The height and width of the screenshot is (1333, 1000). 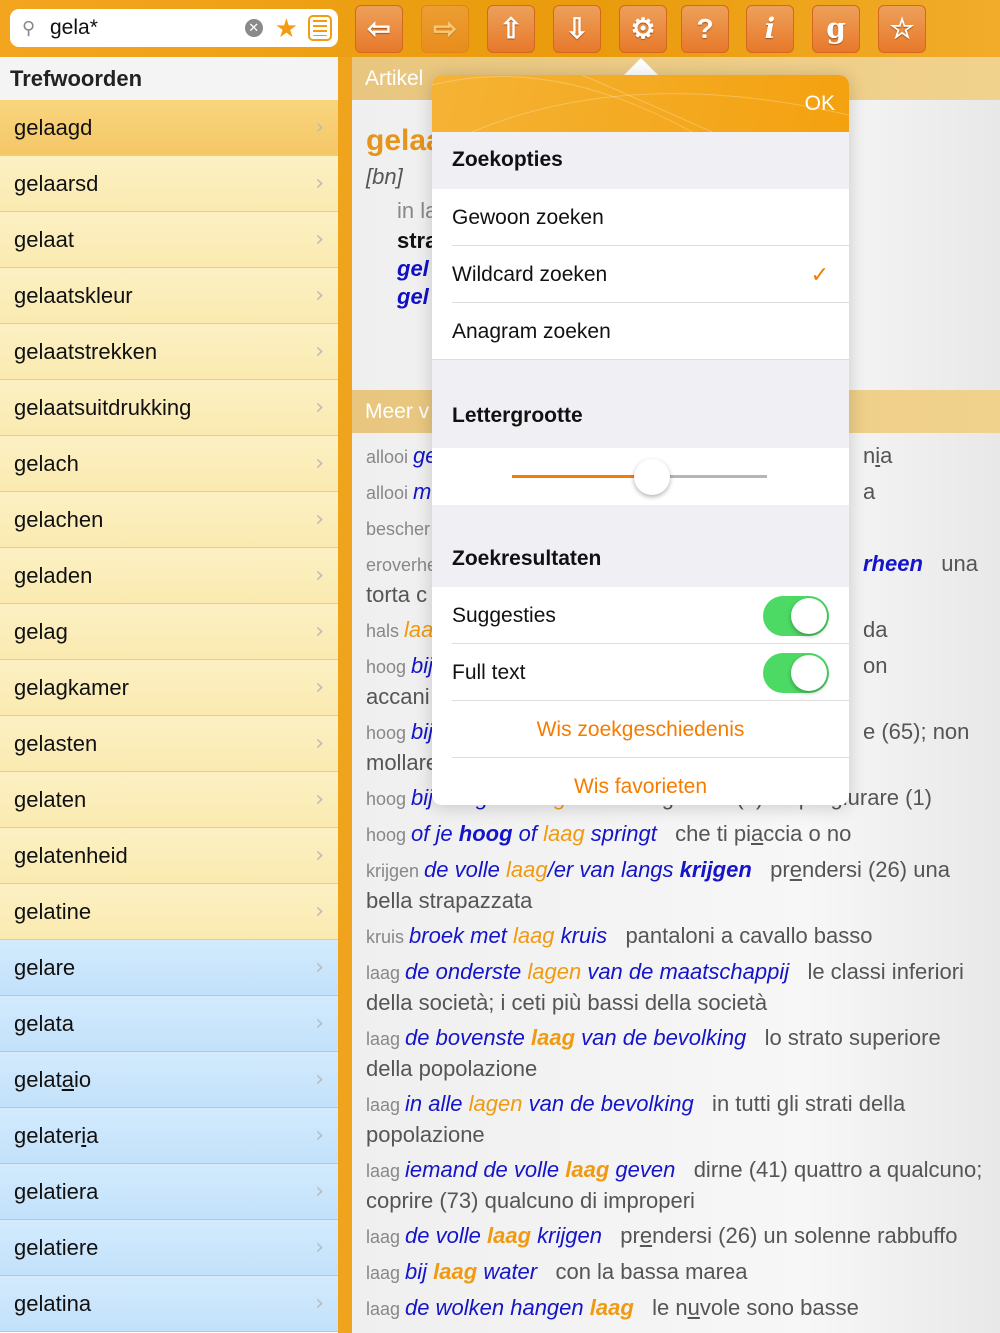 What do you see at coordinates (640, 217) in the screenshot?
I see `option-gewoon-zoeken: Gewoon zoeken` at bounding box center [640, 217].